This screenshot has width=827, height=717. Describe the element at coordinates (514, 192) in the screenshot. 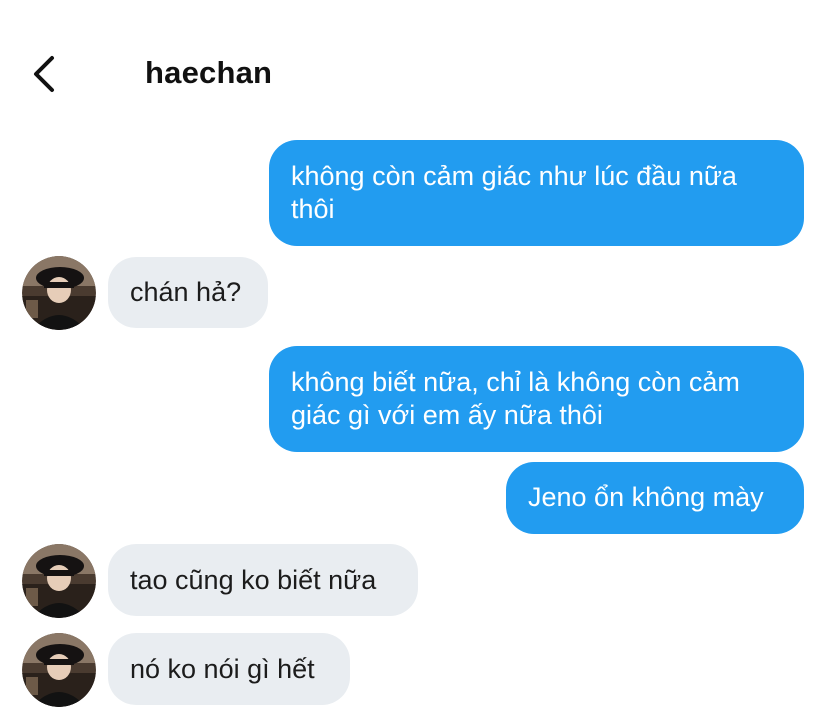

I see `message-text: không còn cảm giác như lúc đầu nữa thôi` at that location.